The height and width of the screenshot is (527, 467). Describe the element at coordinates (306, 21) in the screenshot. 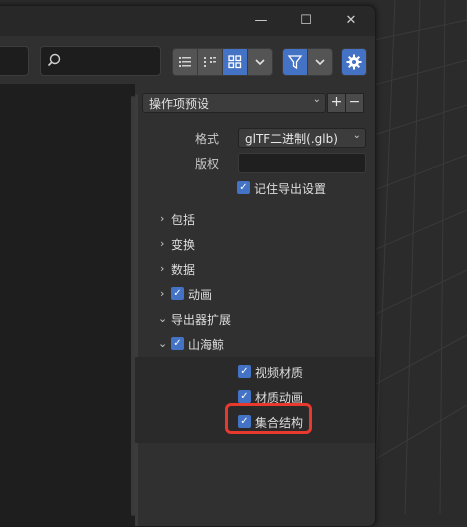

I see `maximize-button: ☐` at that location.